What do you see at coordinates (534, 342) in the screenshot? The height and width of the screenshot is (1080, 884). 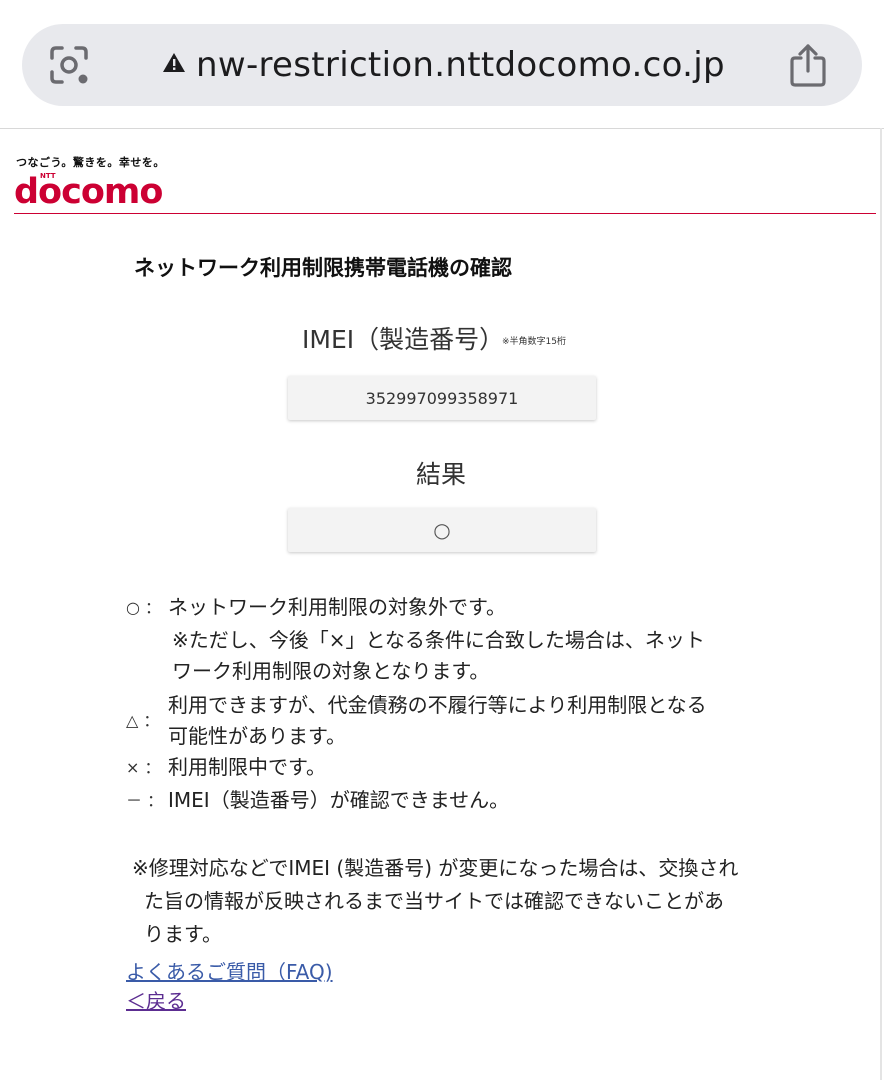 I see `imei-format-note: ※半角数字15桁` at bounding box center [534, 342].